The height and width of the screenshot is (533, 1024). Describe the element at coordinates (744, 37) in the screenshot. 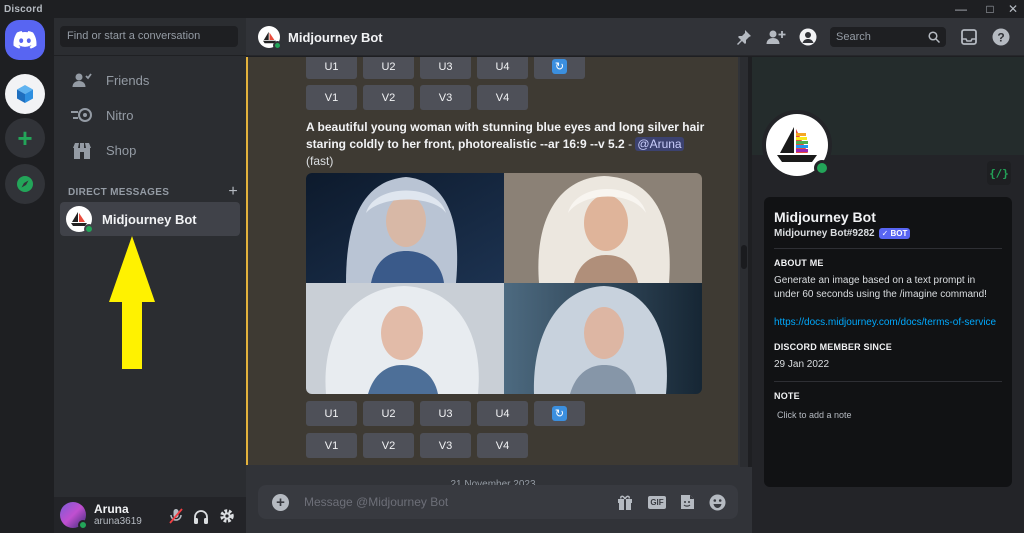

I see `pin-icon` at that location.